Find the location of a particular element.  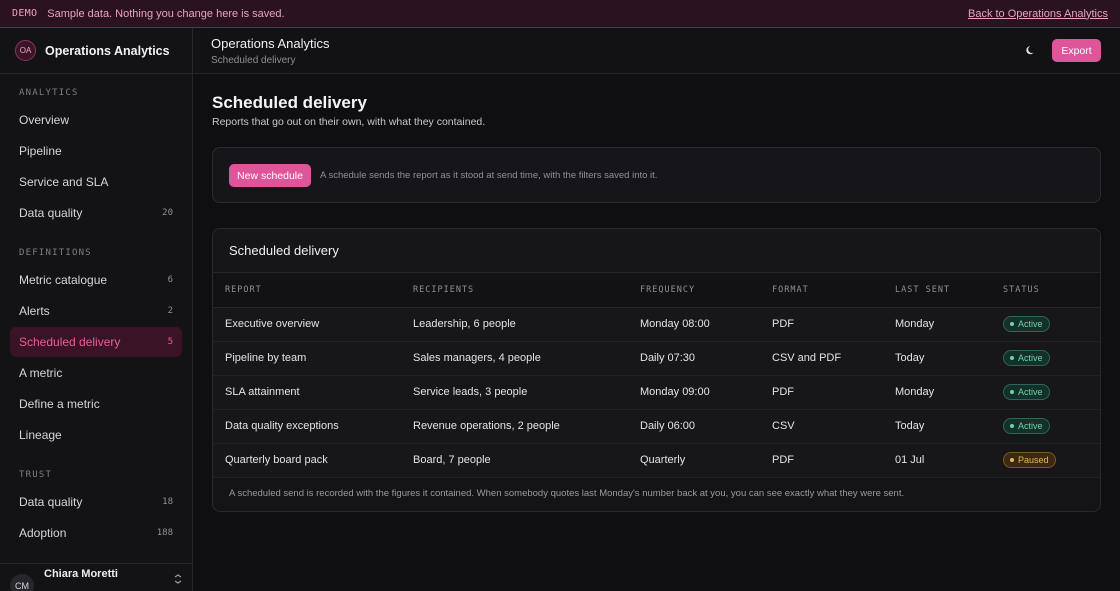

sidebar-item-label: Overview is located at coordinates (44, 120).